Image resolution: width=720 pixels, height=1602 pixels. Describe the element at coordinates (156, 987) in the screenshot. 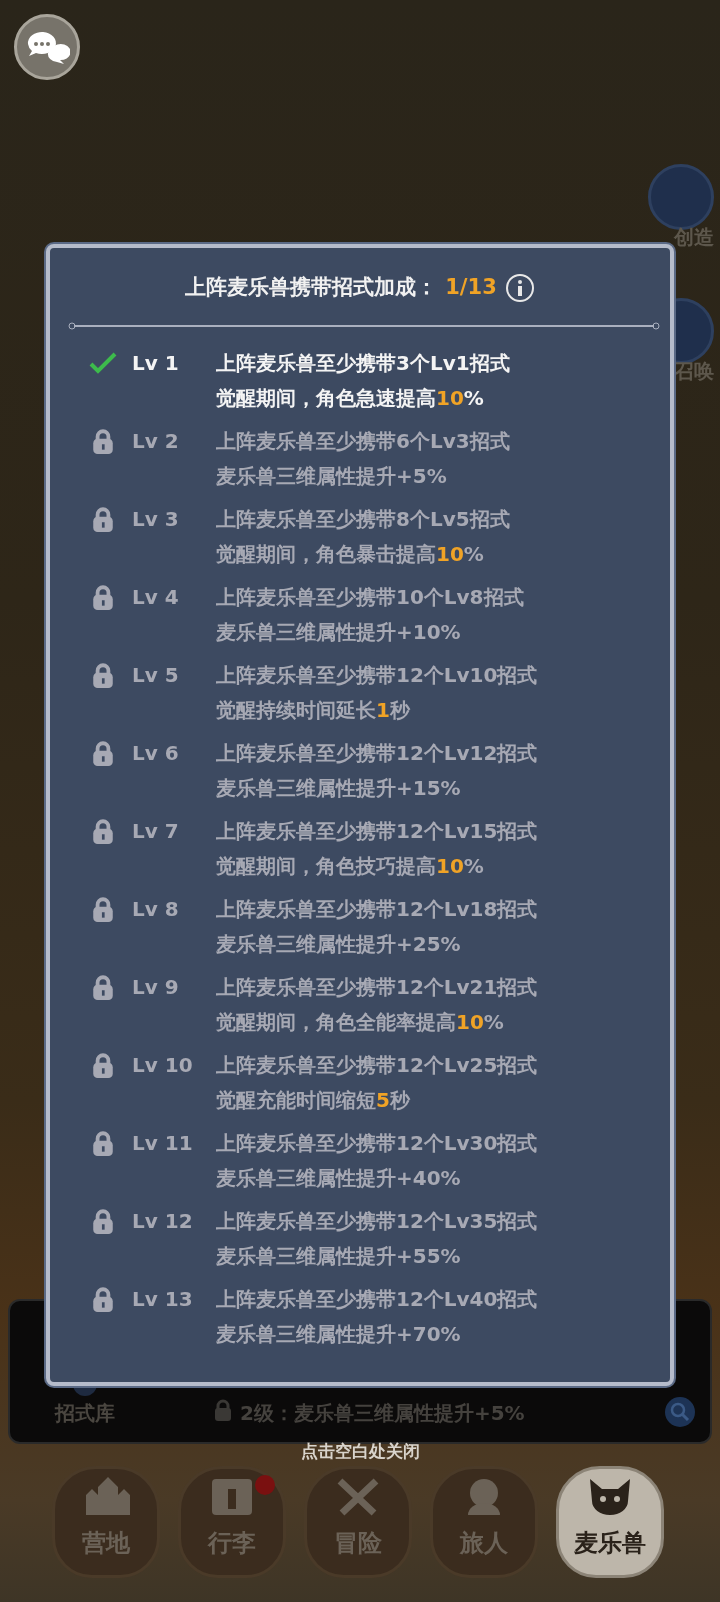

I see `level-label: Lv 9` at that location.